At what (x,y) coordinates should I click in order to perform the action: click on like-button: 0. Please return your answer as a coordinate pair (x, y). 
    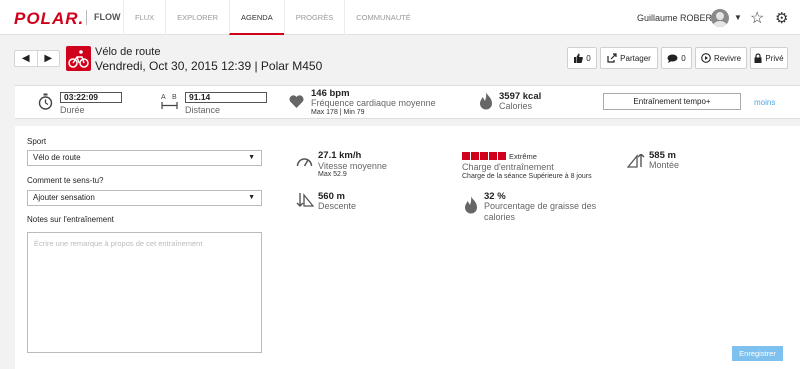
    Looking at the image, I should click on (582, 58).